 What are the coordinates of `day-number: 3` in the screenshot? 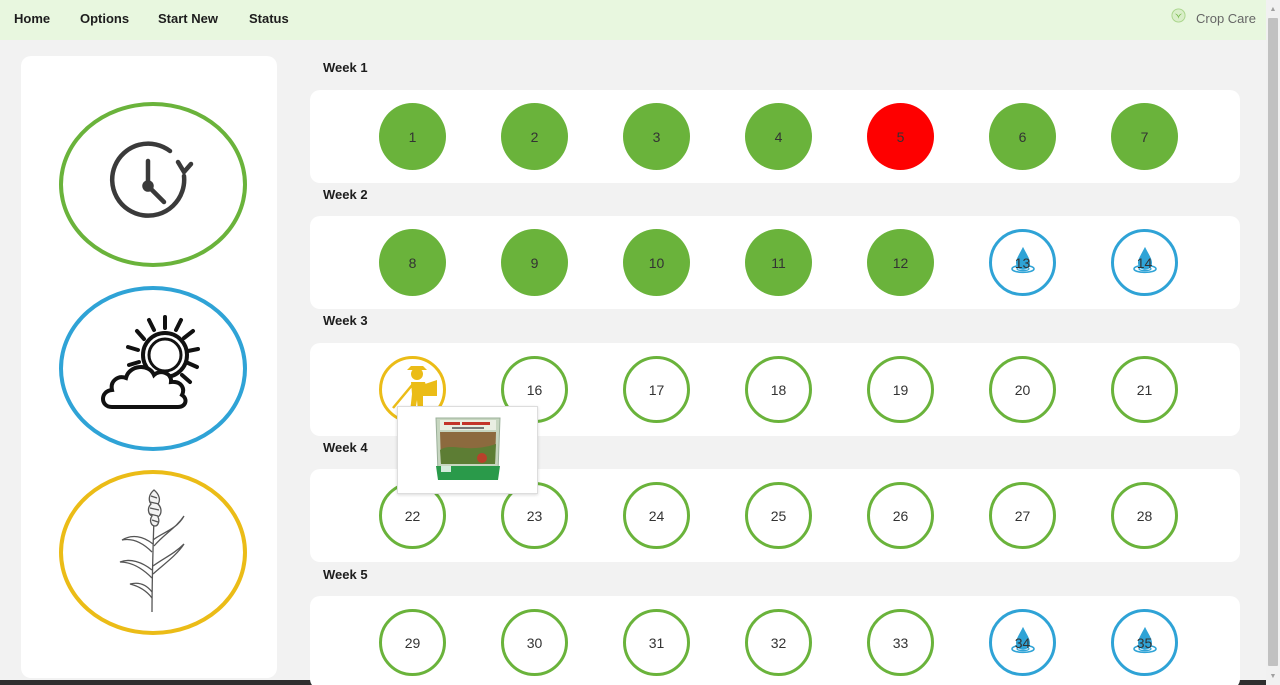 It's located at (656, 136).